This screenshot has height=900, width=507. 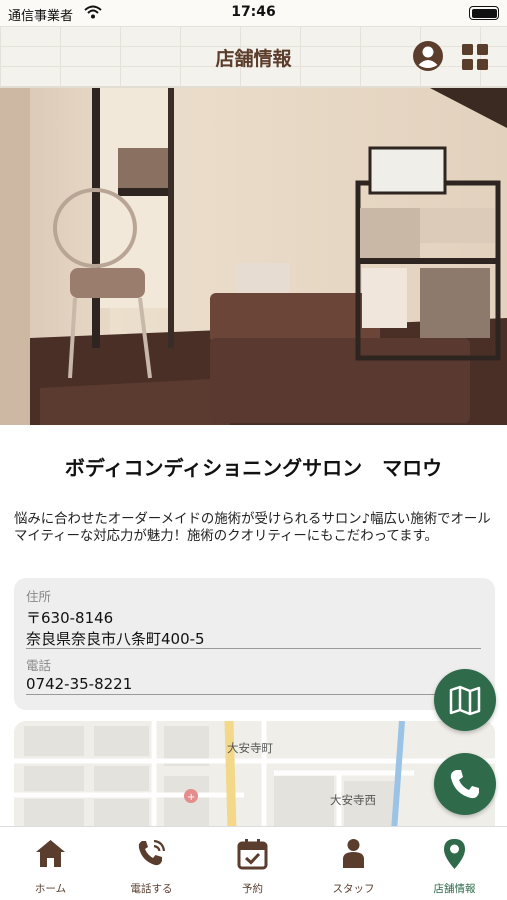 I want to click on phone-icon, so click(x=464, y=784).